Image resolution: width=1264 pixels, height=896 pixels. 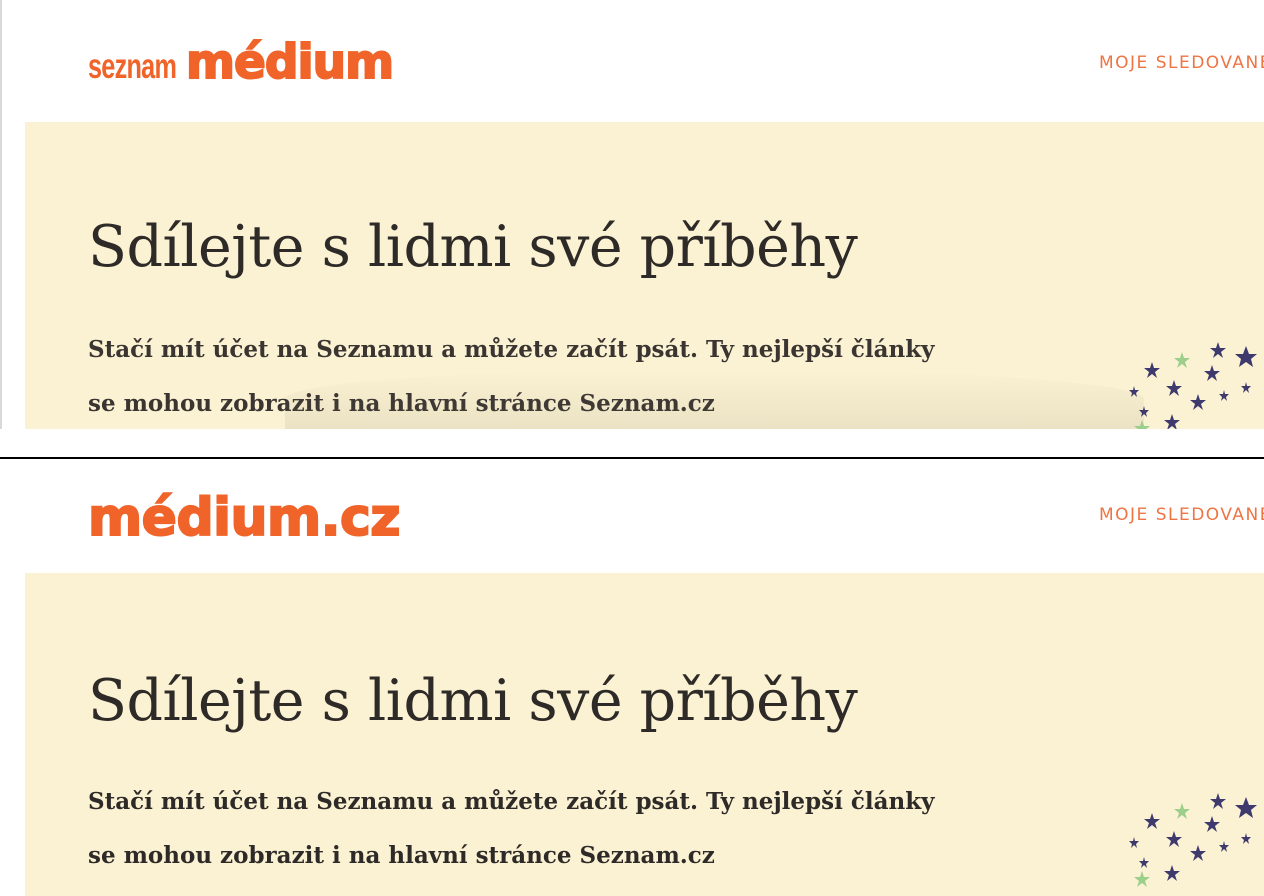 I want to click on site-logo: médium.cz, so click(x=244, y=518).